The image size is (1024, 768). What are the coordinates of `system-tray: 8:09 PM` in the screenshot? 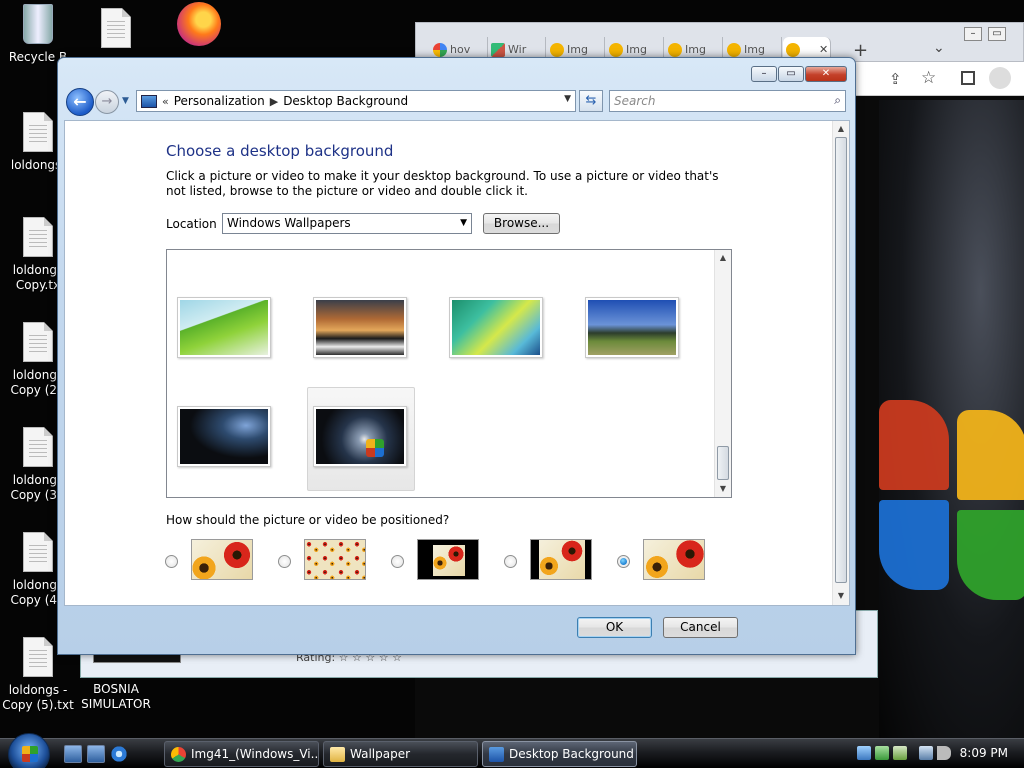 It's located at (939, 753).